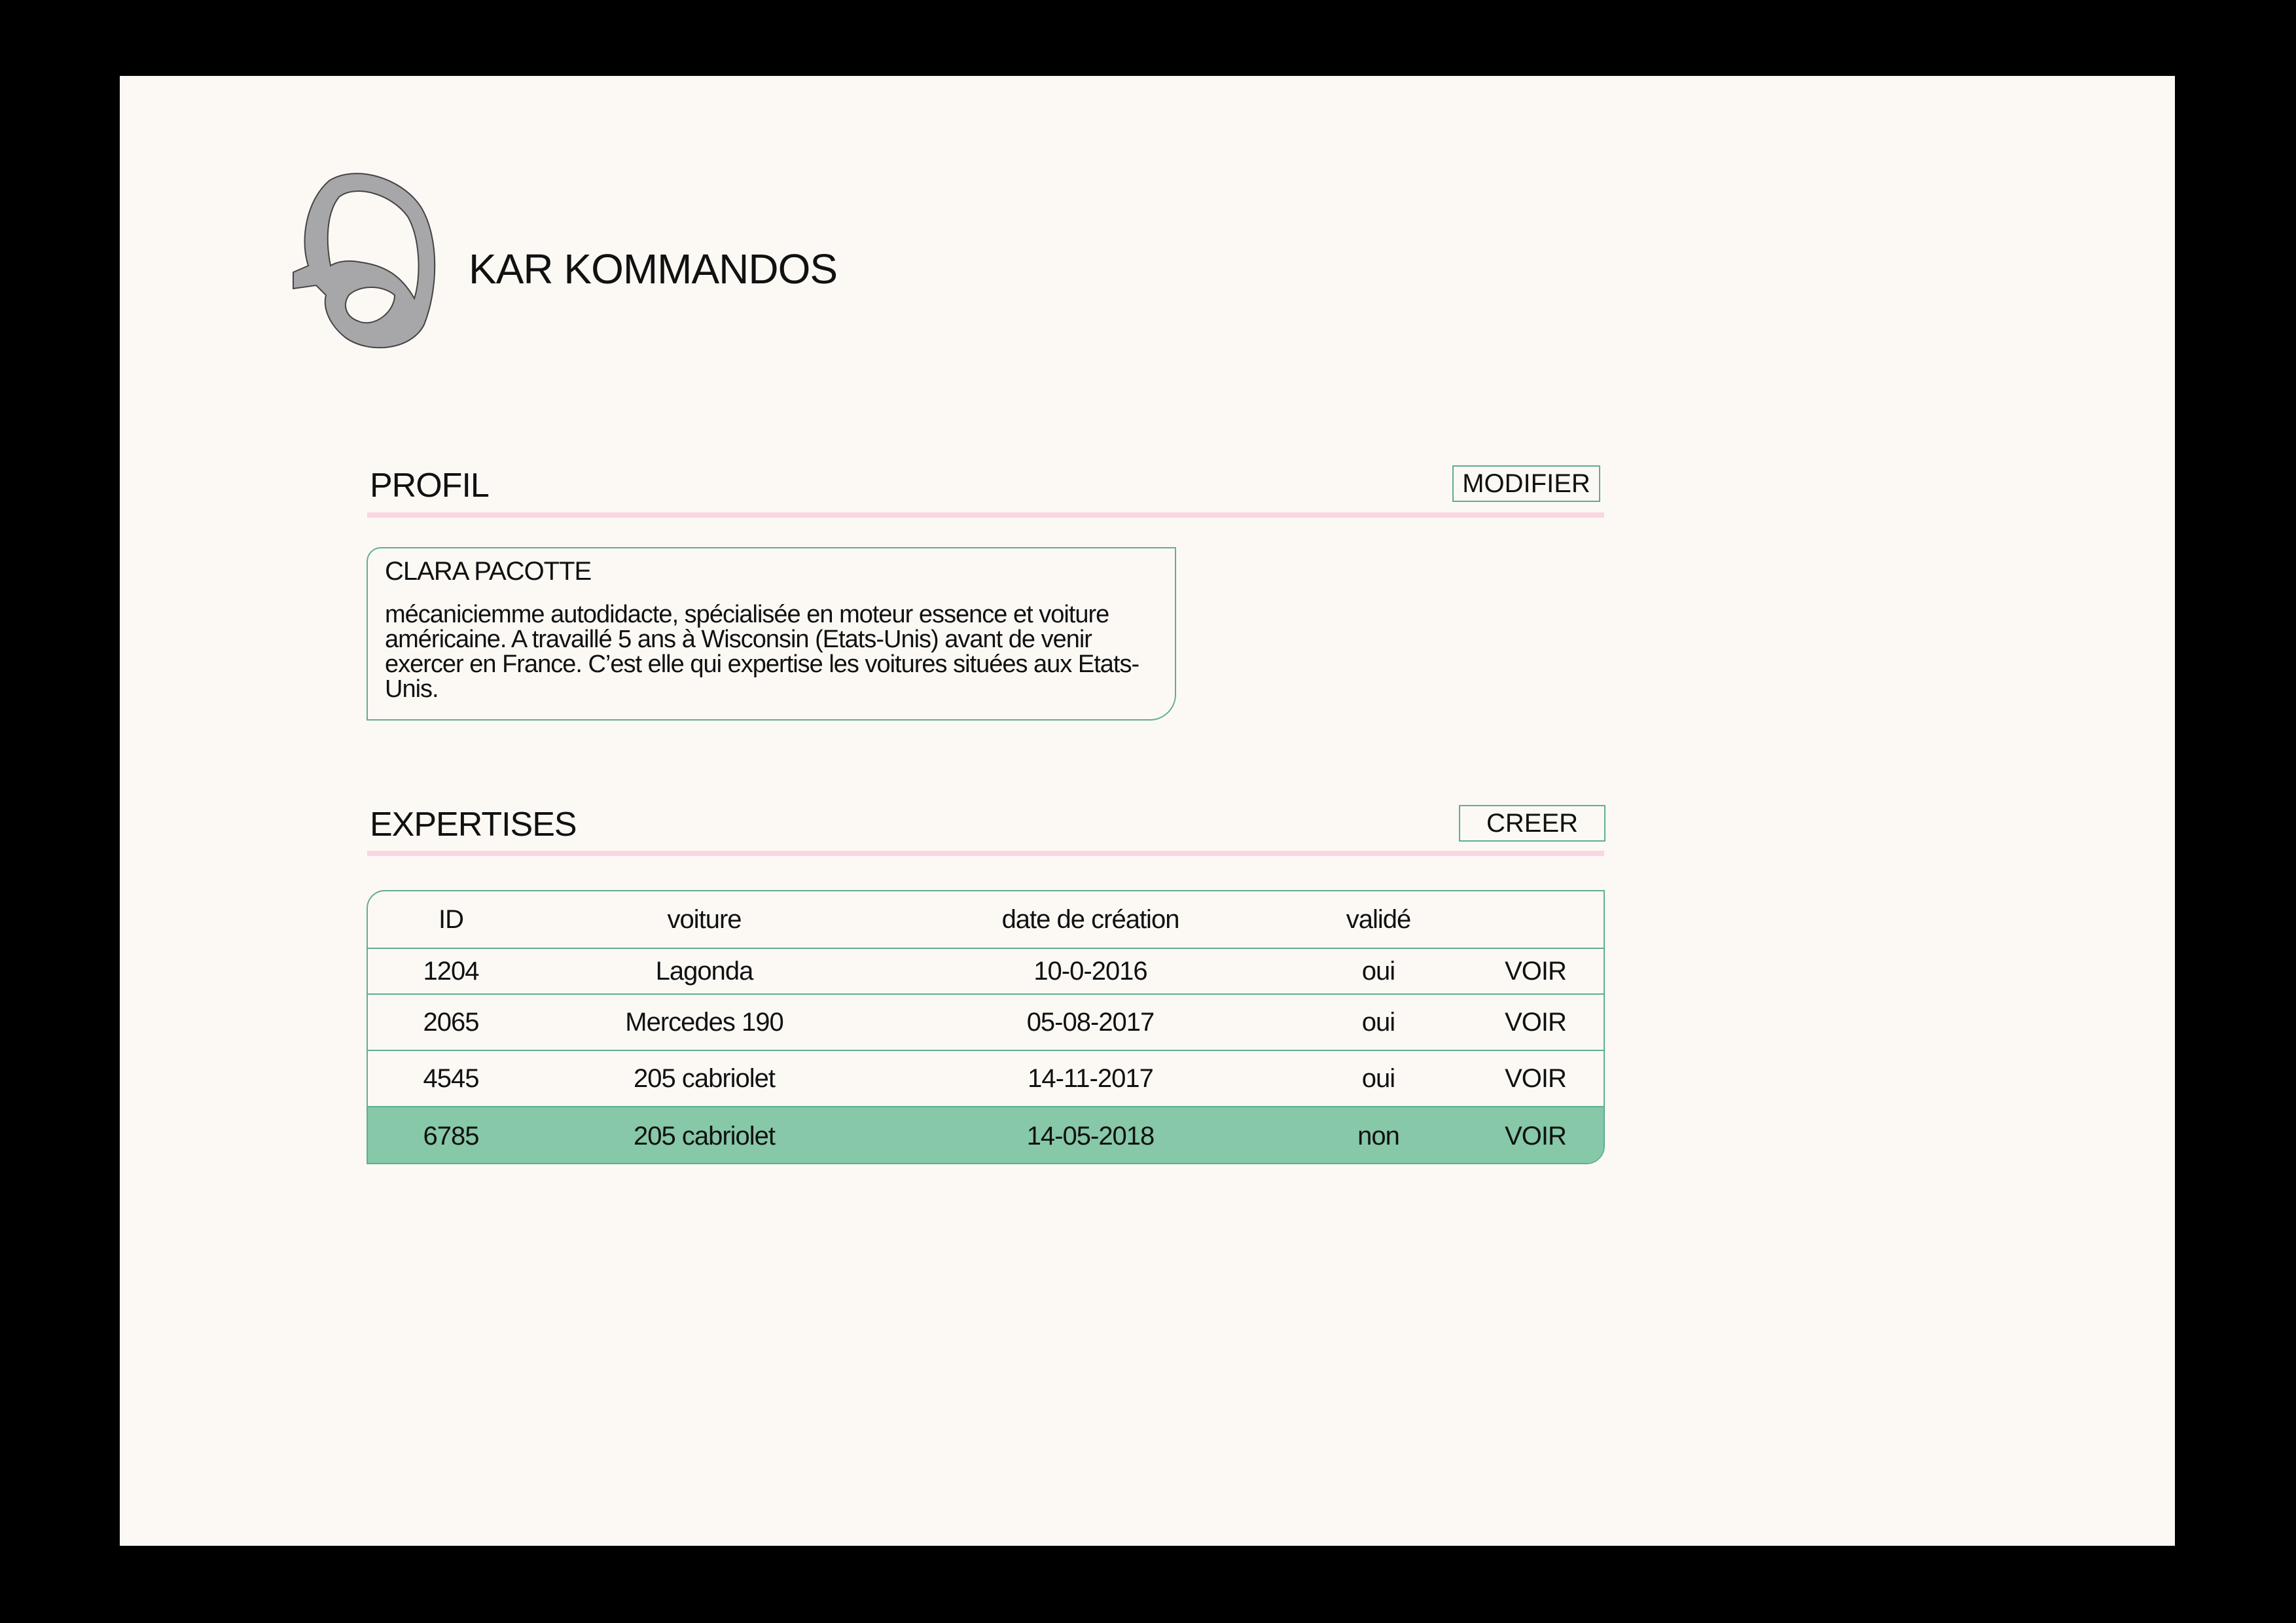 The image size is (2296, 1623). Describe the element at coordinates (704, 1022) in the screenshot. I see `cell-car: Mercedes 190` at that location.